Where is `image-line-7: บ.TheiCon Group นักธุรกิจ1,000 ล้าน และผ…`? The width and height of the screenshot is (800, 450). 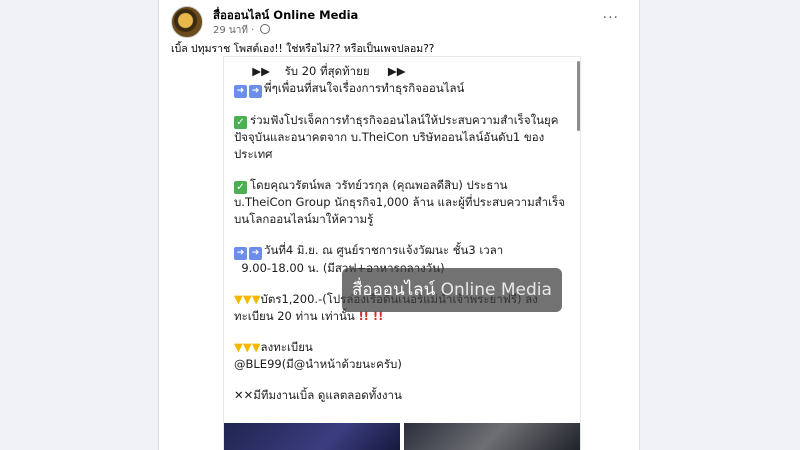
image-line-7: บ.TheiCon Group นักธุรกิจ1,000 ล้าน และผ… is located at coordinates (399, 202).